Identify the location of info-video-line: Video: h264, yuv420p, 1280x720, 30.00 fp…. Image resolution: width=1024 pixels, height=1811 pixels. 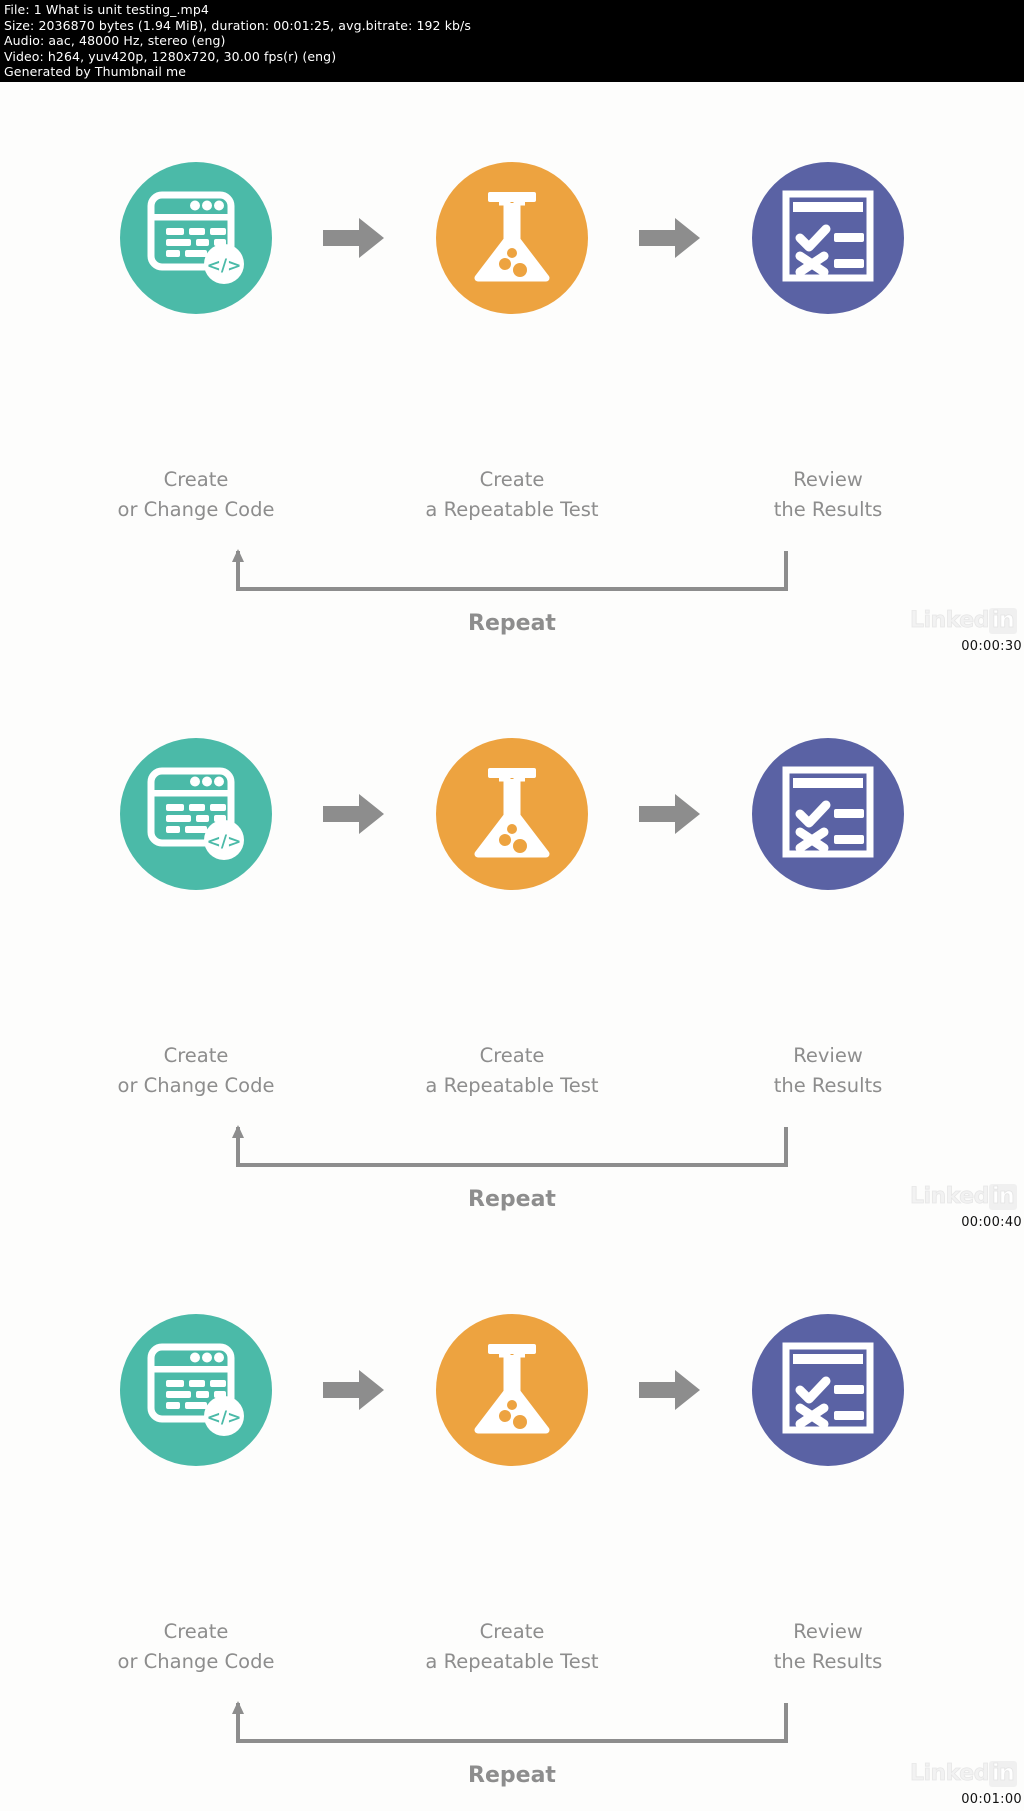
(170, 56).